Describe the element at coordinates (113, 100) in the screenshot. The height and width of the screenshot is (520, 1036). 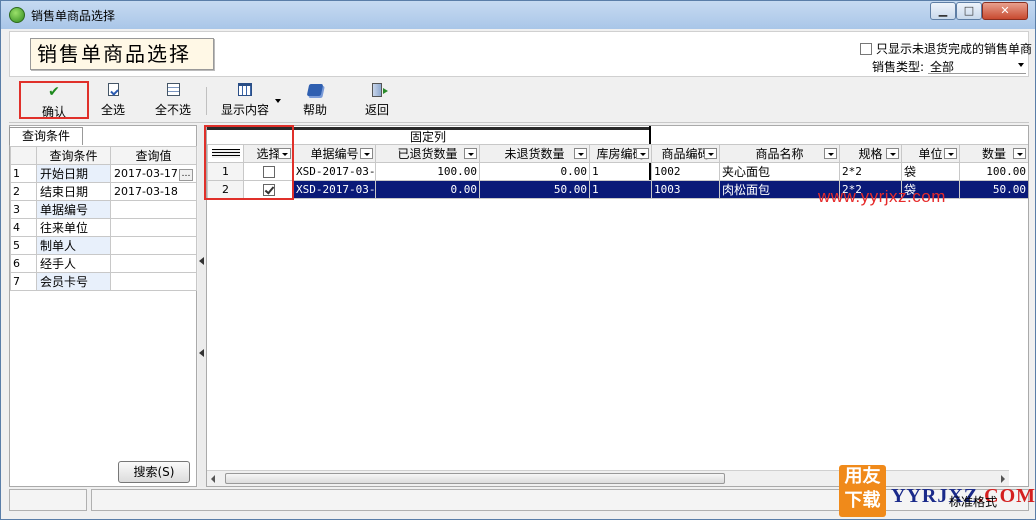
I see `select-all-button: 全选` at that location.